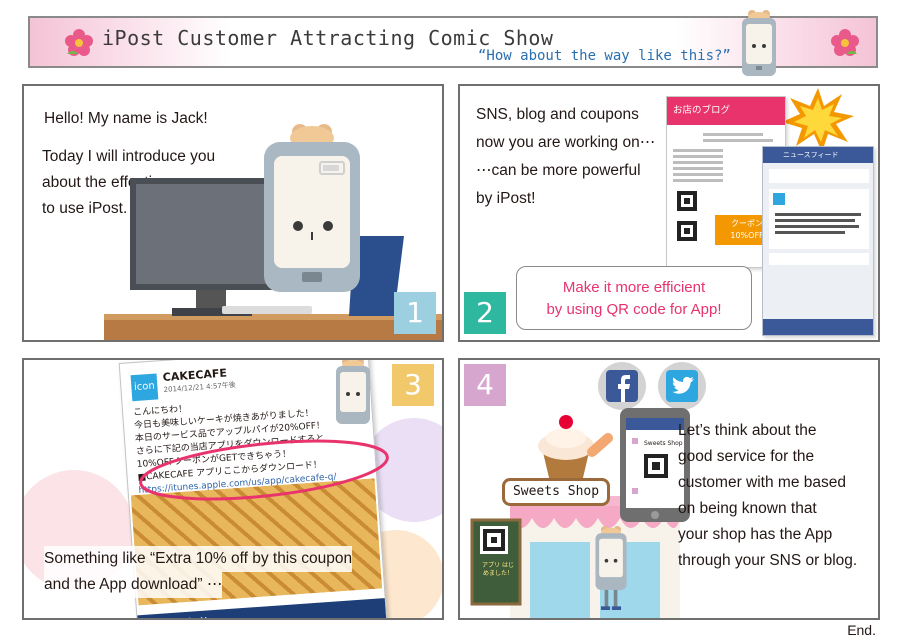 This screenshot has width=900, height=640. What do you see at coordinates (819, 217) in the screenshot?
I see `newsfeed-content-illustration` at bounding box center [819, 217].